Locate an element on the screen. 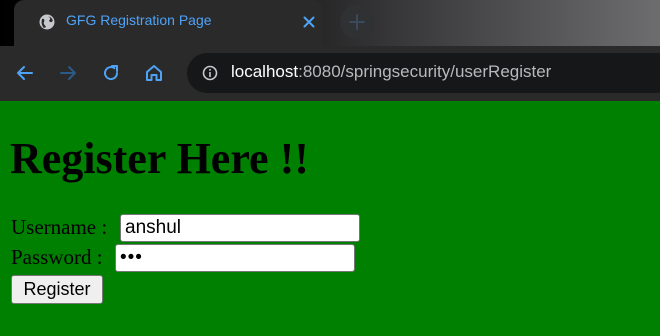  active-tab: GFG Registration Page is located at coordinates (168, 23).